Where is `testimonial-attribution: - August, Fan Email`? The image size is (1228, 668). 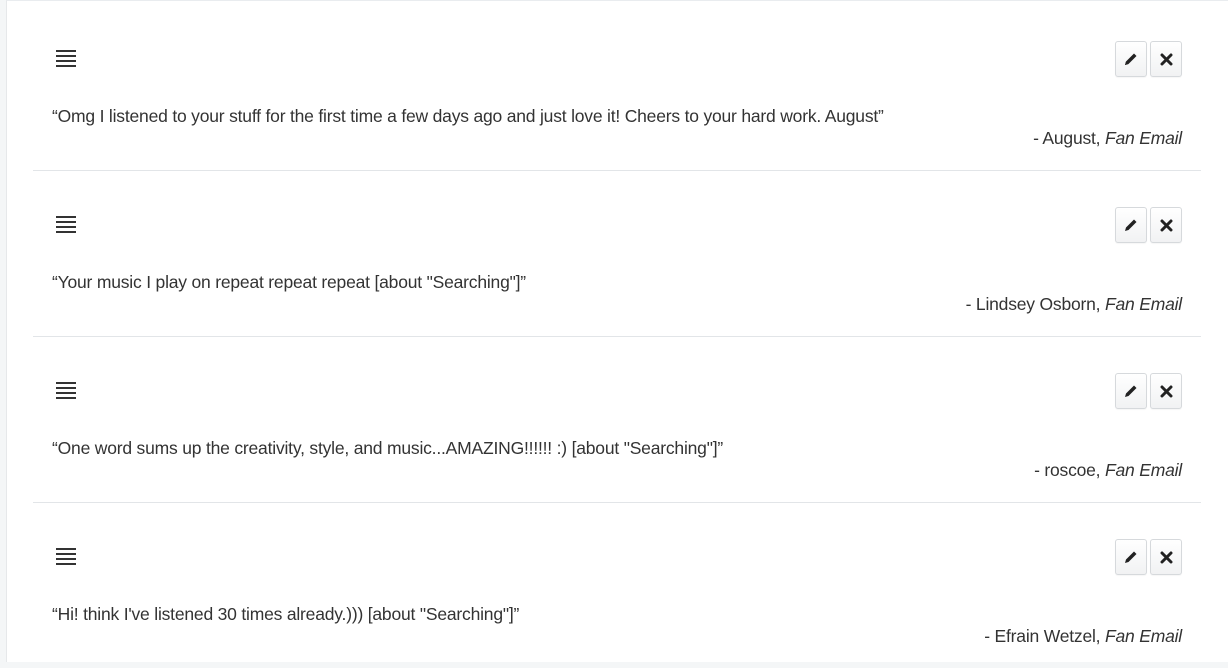 testimonial-attribution: - August, Fan Email is located at coordinates (1107, 138).